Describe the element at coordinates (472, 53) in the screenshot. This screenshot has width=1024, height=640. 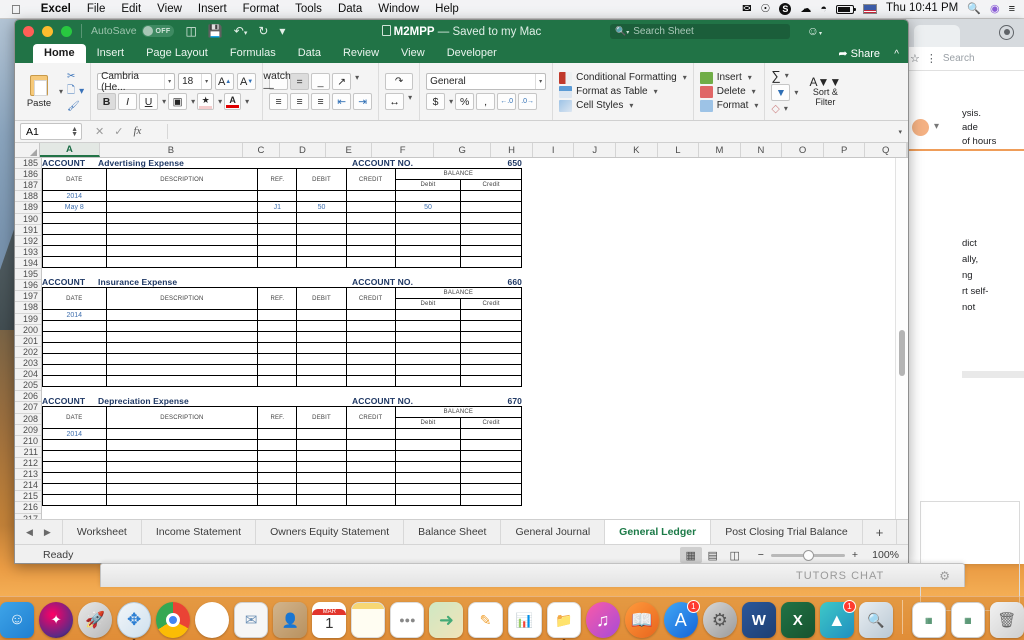
I see `tab-developer: Developer` at that location.